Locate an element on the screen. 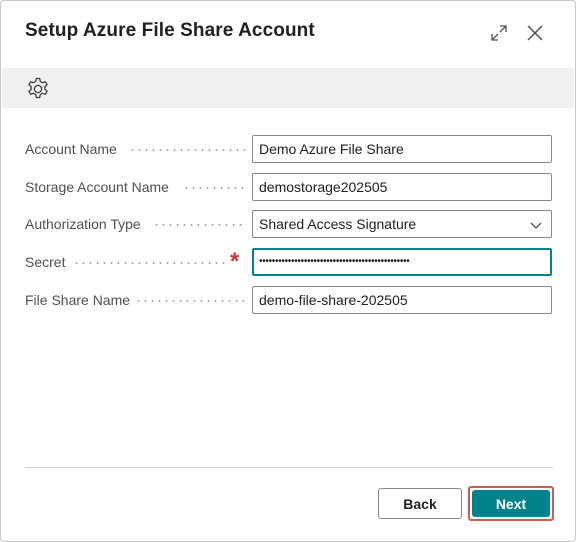 Image resolution: width=576 pixels, height=542 pixels. authorization-type-value: Shared Access Signature is located at coordinates (338, 224).